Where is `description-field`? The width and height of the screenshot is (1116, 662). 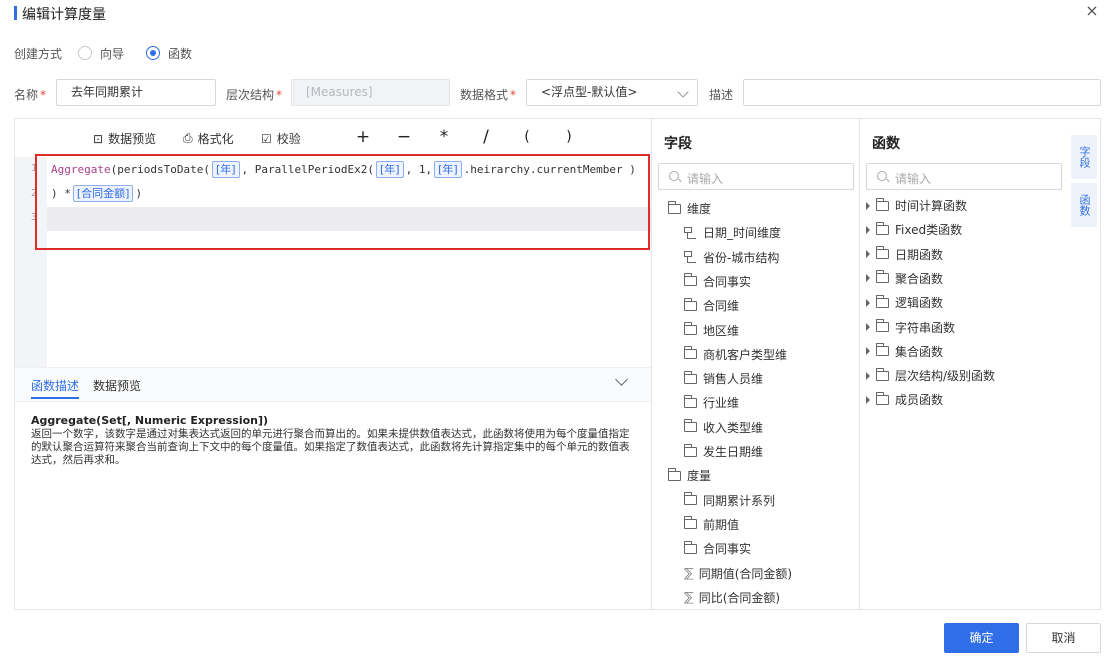 description-field is located at coordinates (922, 92).